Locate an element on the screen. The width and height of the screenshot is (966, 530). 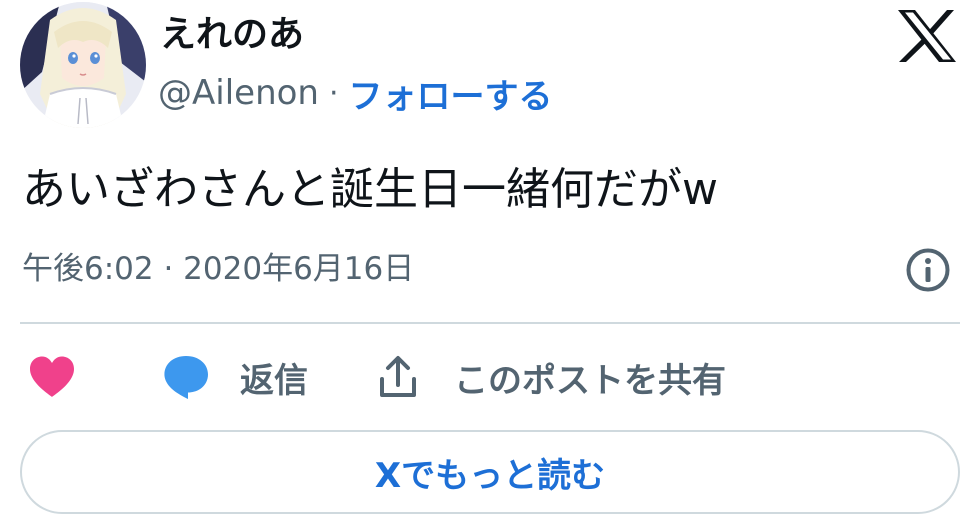
follow-button: フォローする is located at coordinates (451, 93).